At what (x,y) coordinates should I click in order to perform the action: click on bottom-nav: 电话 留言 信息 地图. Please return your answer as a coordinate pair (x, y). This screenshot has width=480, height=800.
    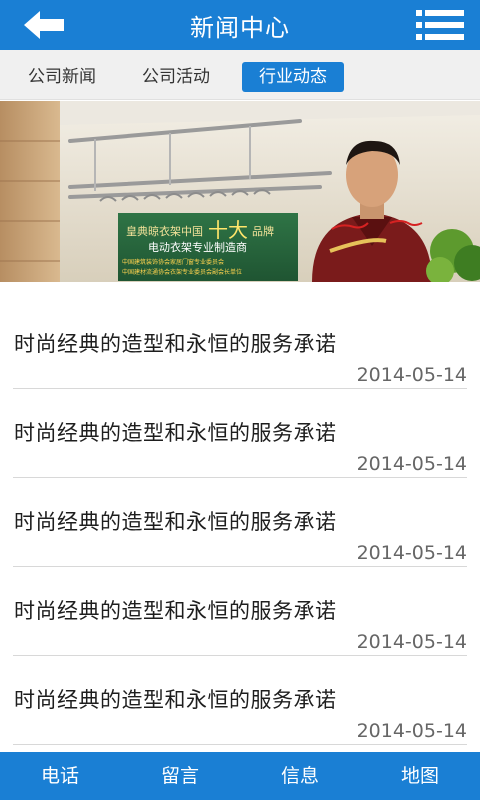
    Looking at the image, I should click on (240, 776).